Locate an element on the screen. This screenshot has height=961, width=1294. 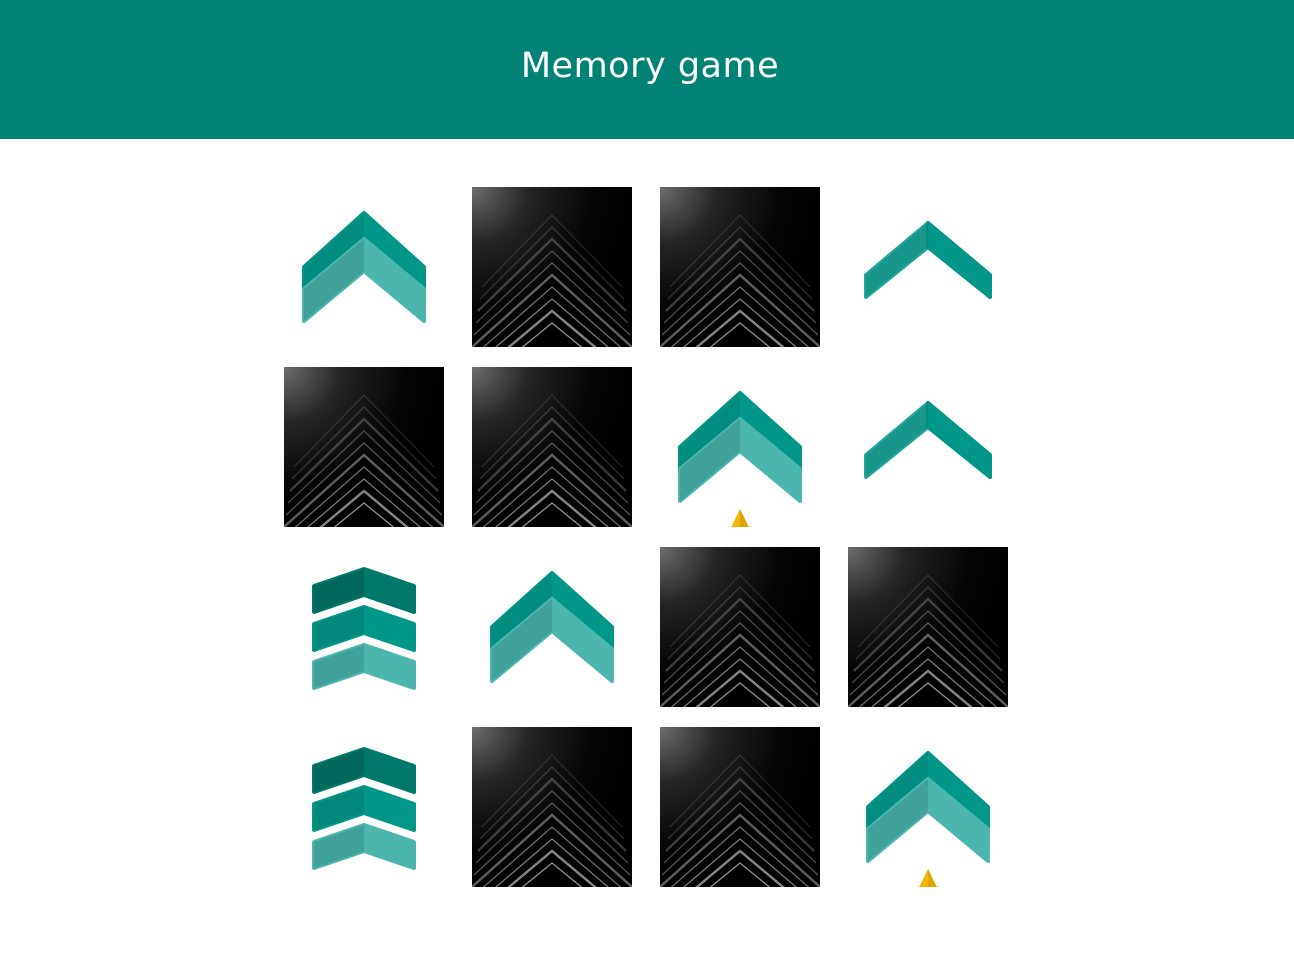
app-header: Memory game is located at coordinates (647, 69).